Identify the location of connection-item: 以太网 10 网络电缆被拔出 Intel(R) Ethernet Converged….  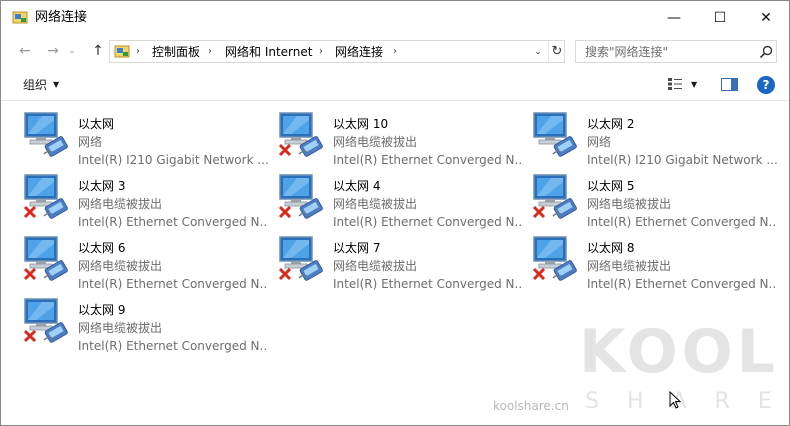
(402, 137).